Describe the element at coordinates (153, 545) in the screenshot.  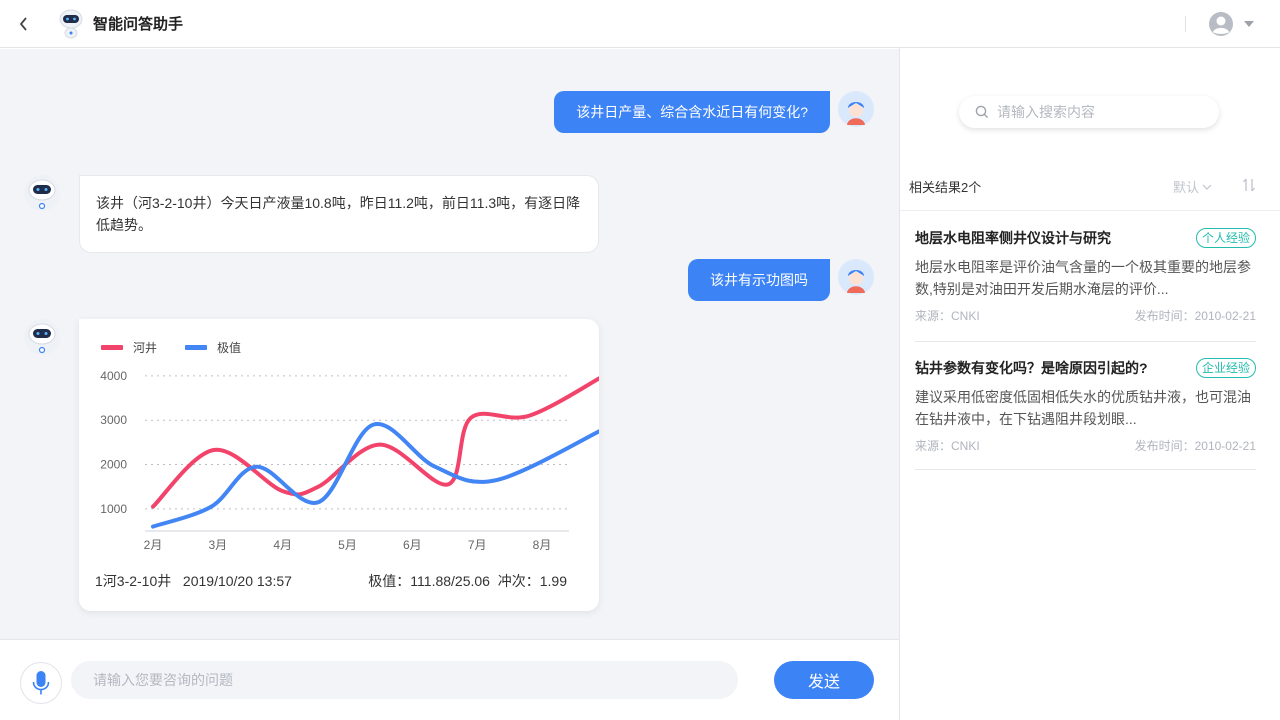
I see `x-tick-label: 2月` at that location.